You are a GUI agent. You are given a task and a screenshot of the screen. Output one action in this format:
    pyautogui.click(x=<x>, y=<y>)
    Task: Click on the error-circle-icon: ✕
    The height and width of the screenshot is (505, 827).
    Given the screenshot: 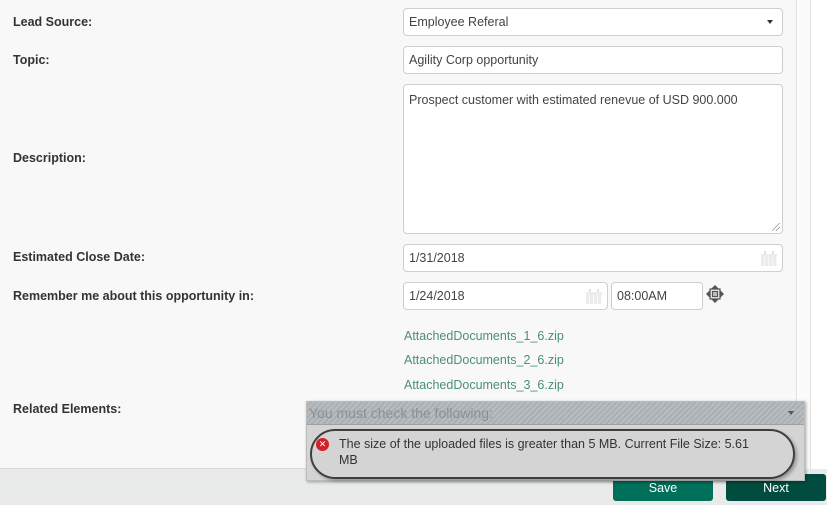 What is the action you would take?
    pyautogui.click(x=322, y=444)
    